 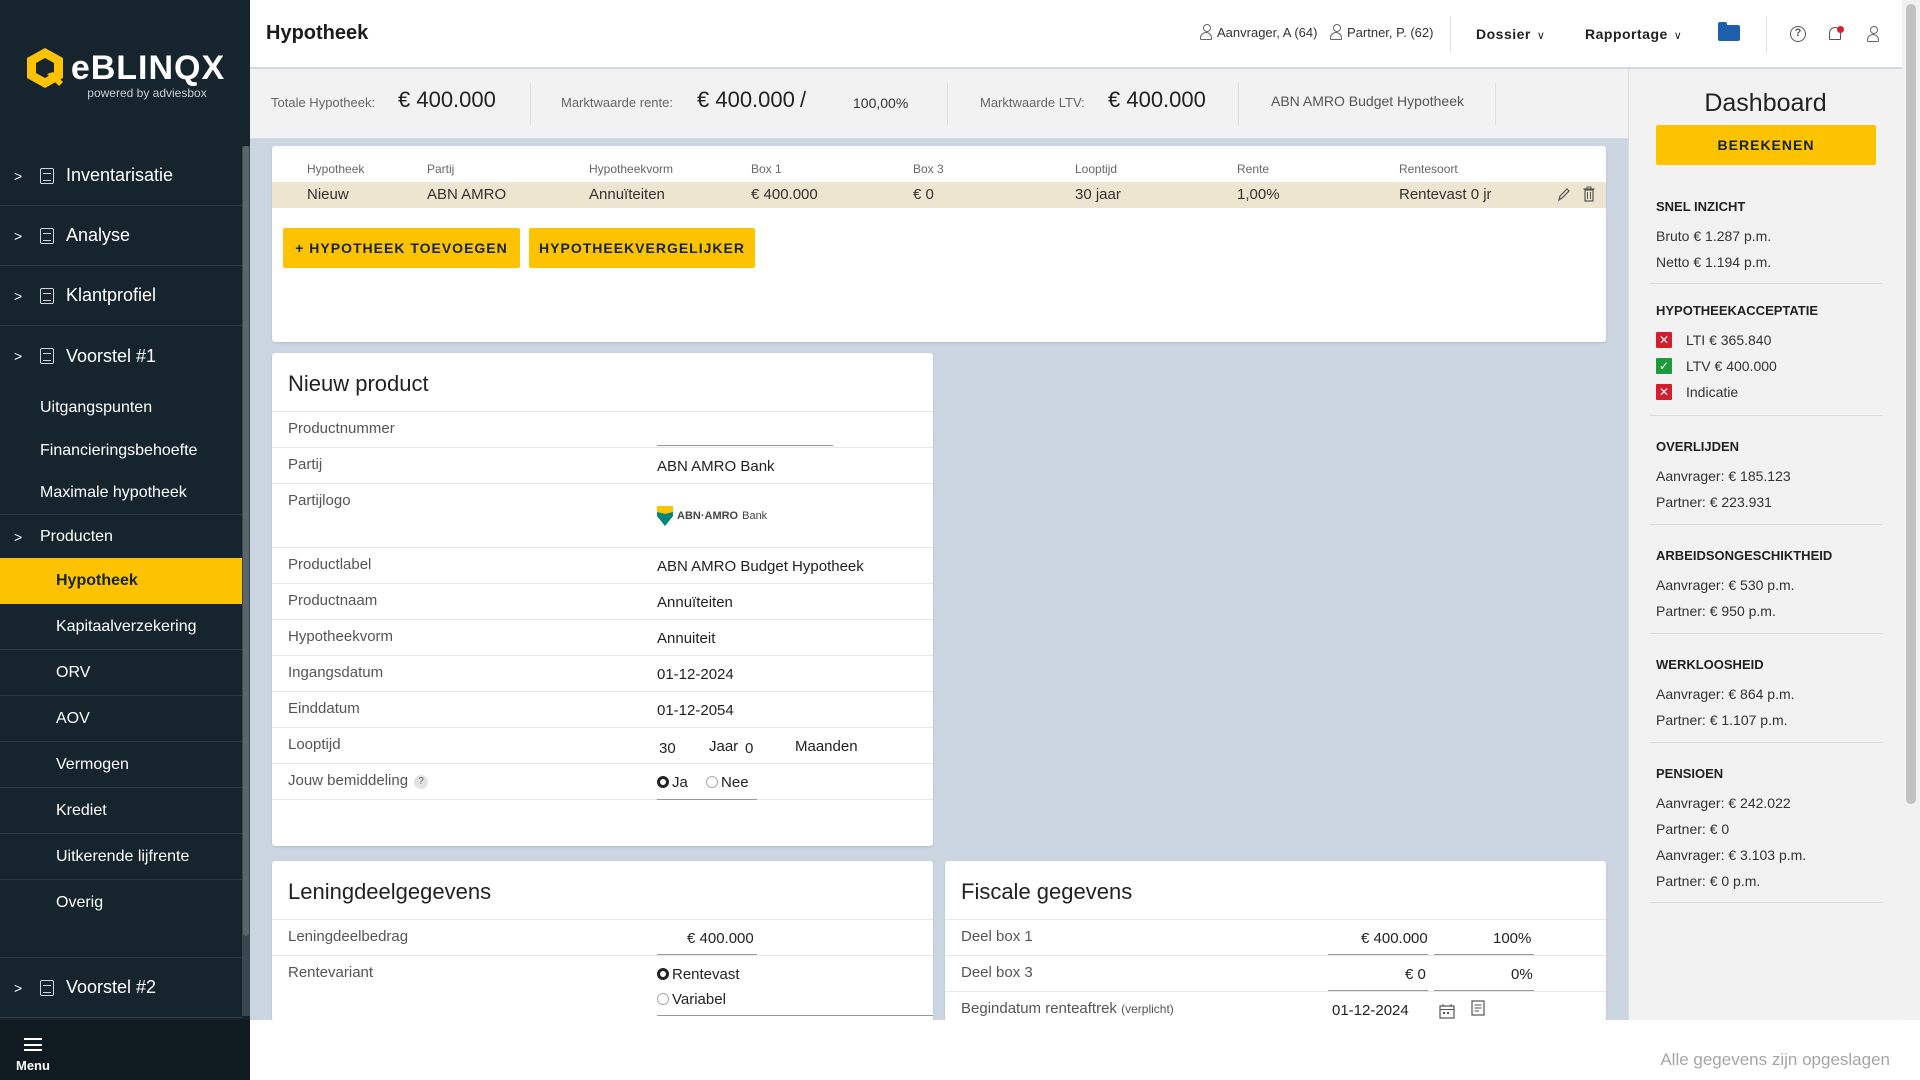 I want to click on sidebar-product-vermogen: Vermogen, so click(x=121, y=765).